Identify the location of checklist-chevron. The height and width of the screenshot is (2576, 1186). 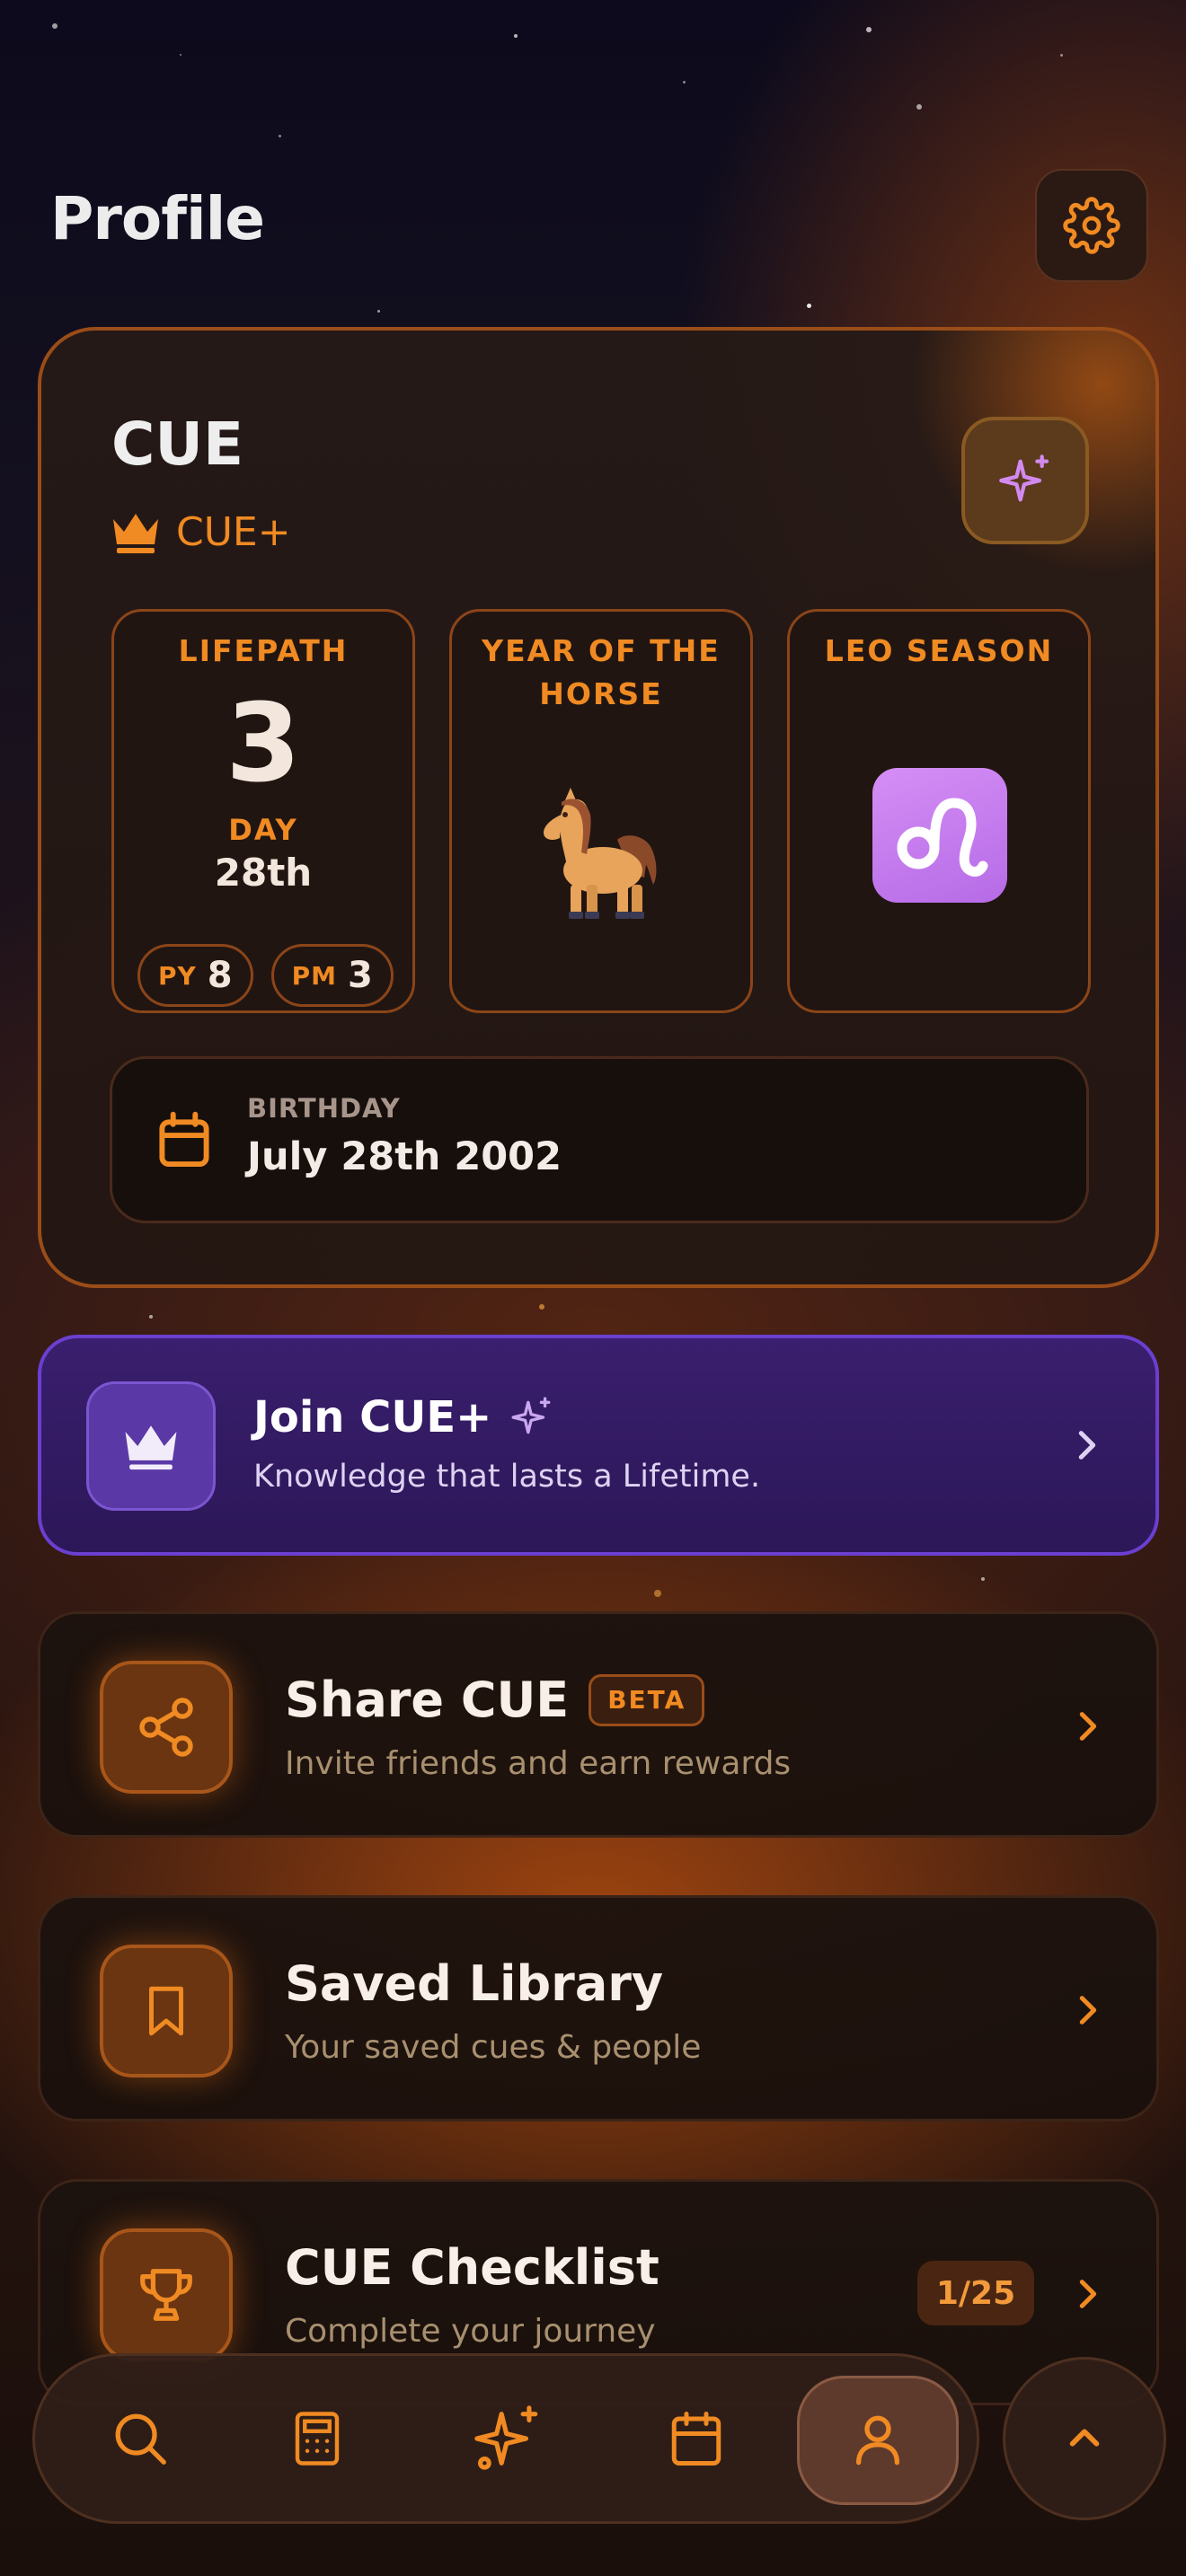
(1087, 2294).